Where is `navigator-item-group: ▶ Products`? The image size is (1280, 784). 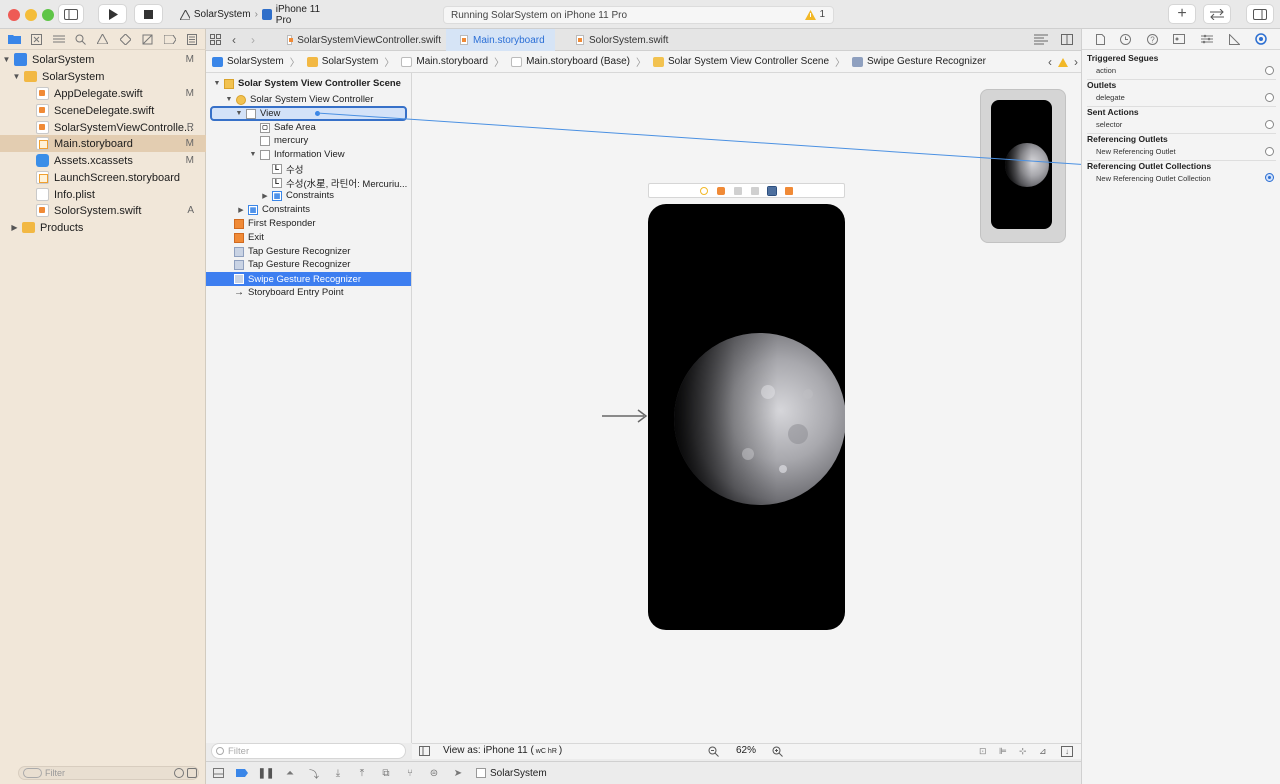
navigator-item-group: ▶ Products is located at coordinates (103, 227).